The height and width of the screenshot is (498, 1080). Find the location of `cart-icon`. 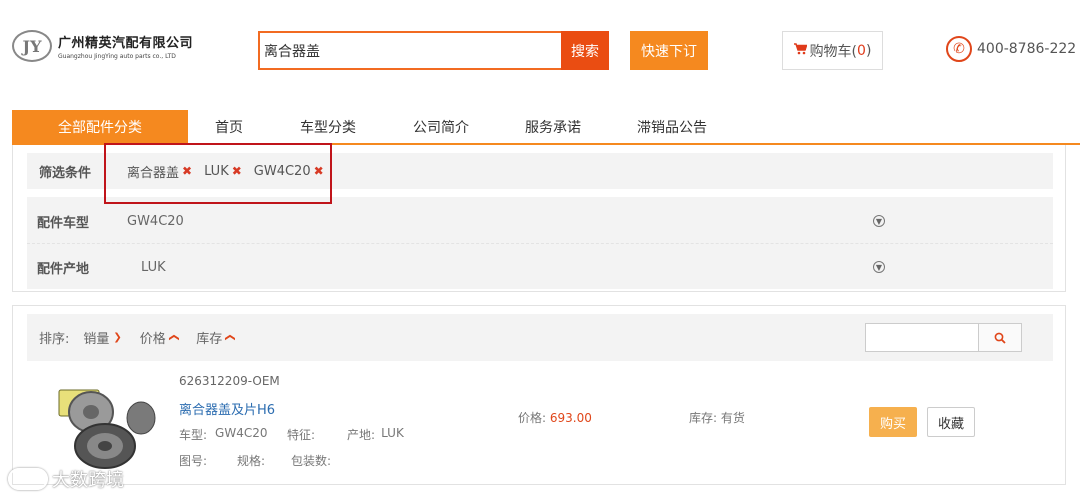

cart-icon is located at coordinates (800, 50).